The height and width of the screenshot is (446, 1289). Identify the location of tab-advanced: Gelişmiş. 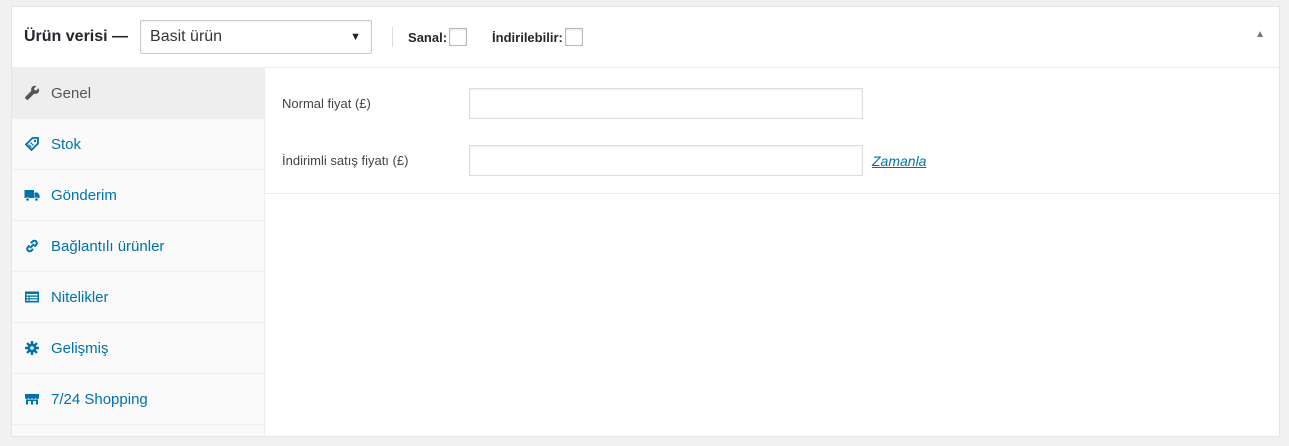
(138, 348).